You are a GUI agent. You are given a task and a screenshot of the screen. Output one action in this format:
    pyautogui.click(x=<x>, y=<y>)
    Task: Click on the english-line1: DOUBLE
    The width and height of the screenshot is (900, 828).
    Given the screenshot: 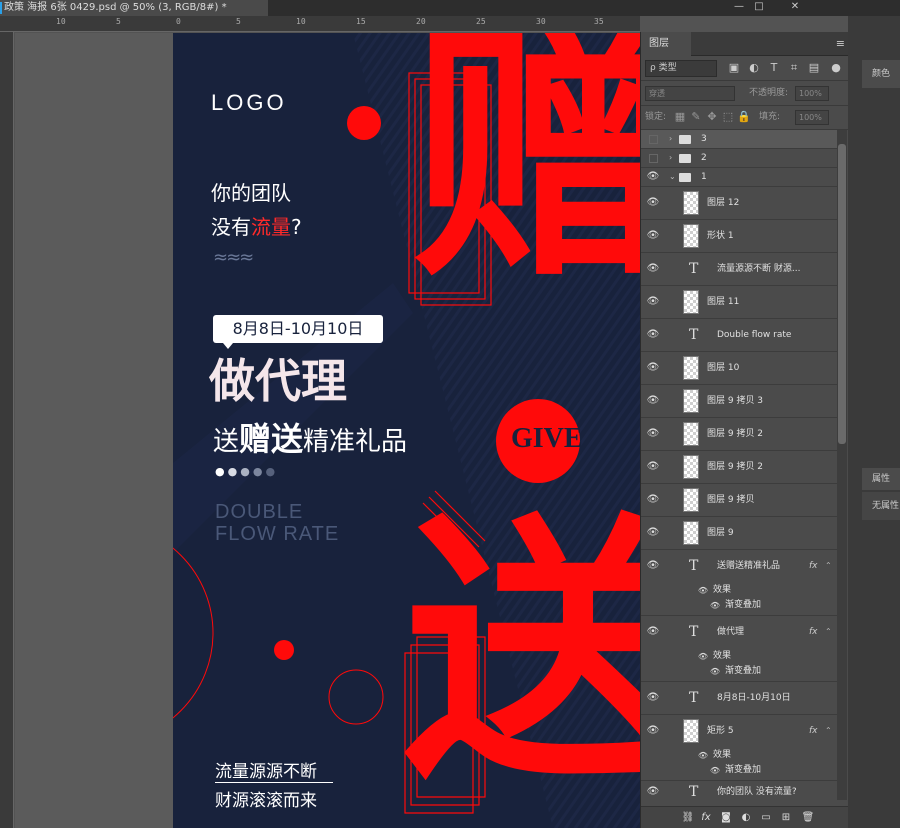 What is the action you would take?
    pyautogui.click(x=259, y=512)
    